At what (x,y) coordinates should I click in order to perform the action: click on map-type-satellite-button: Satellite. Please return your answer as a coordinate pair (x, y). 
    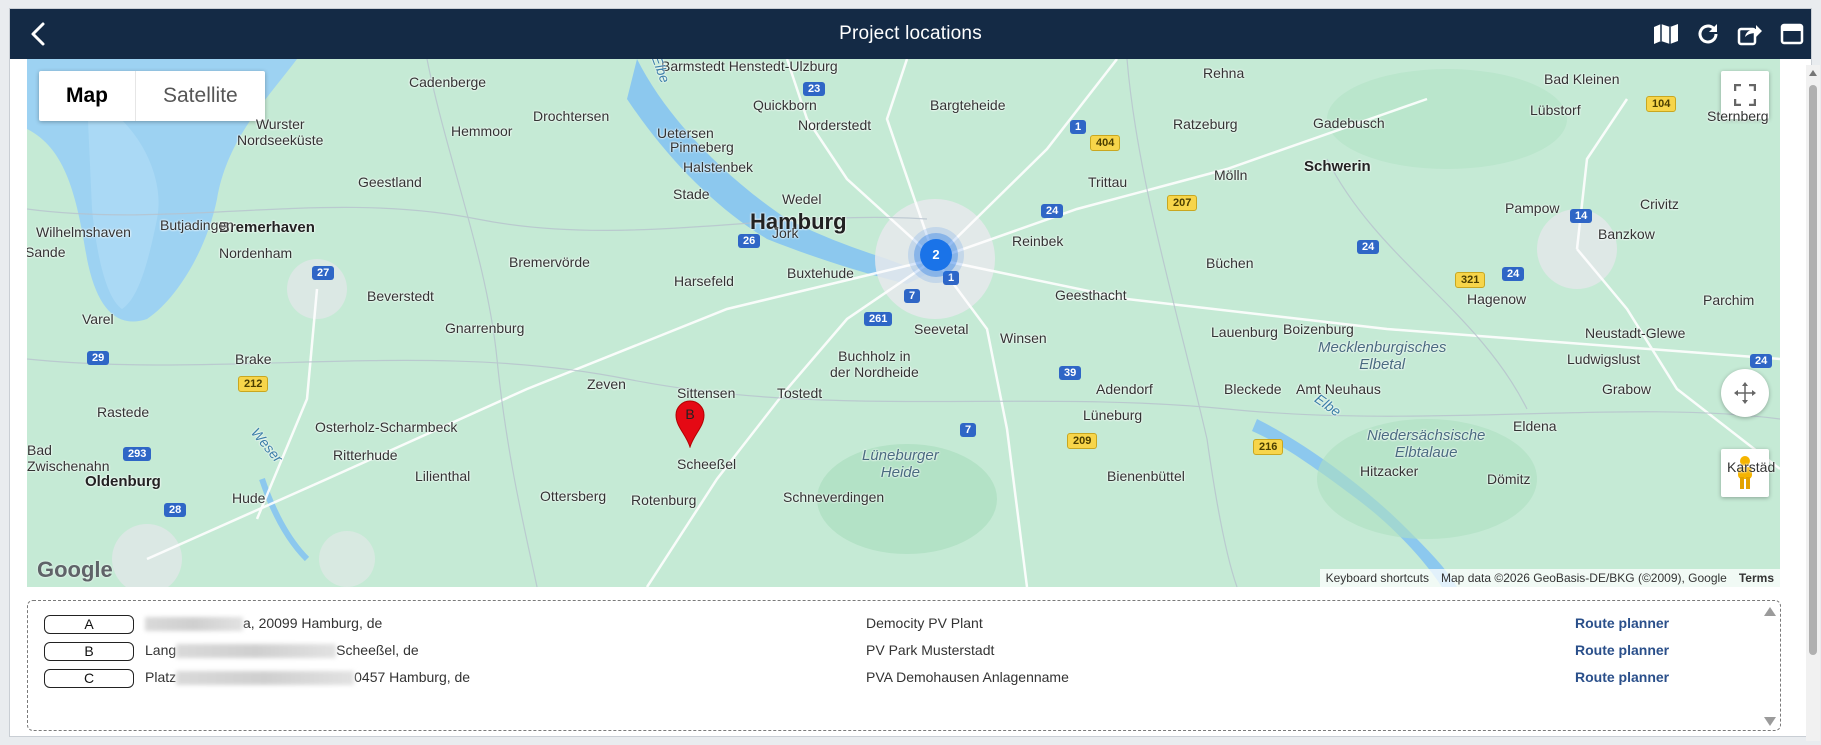
    Looking at the image, I should click on (200, 96).